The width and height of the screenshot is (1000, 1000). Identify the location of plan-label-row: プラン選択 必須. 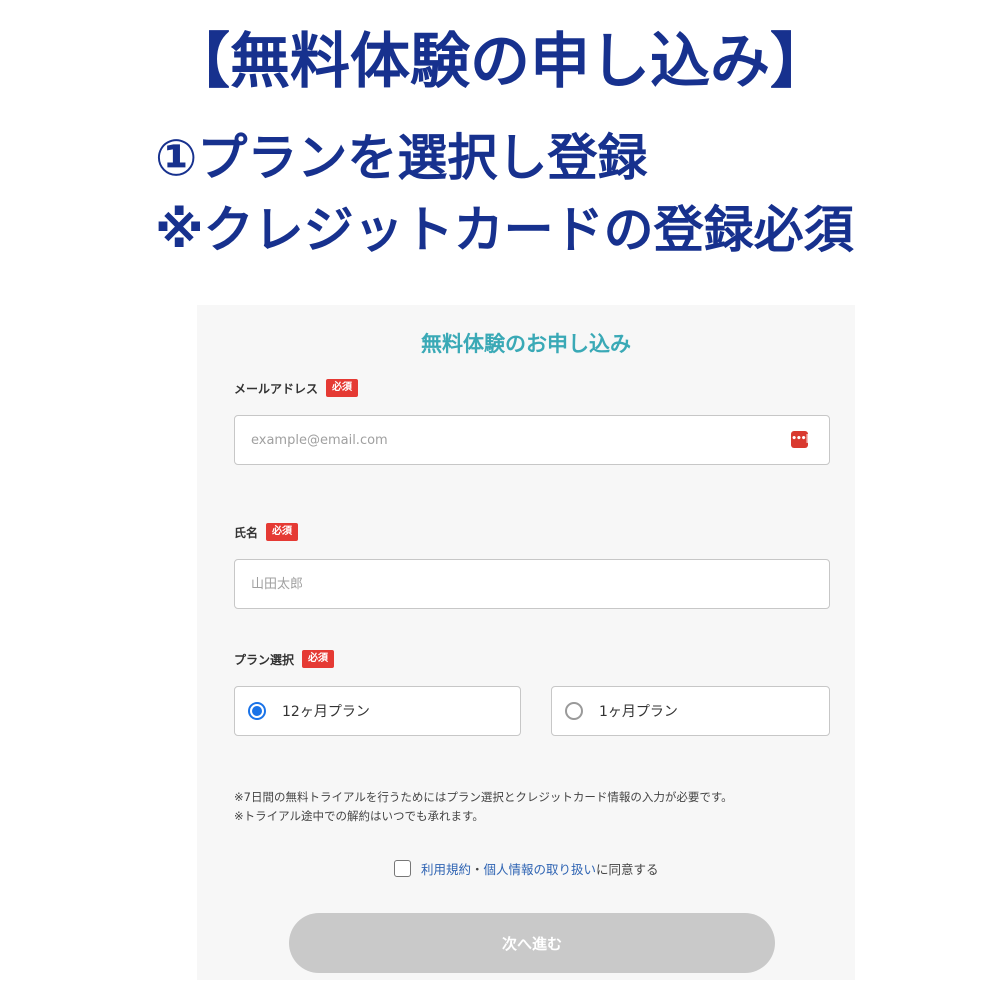
(284, 659).